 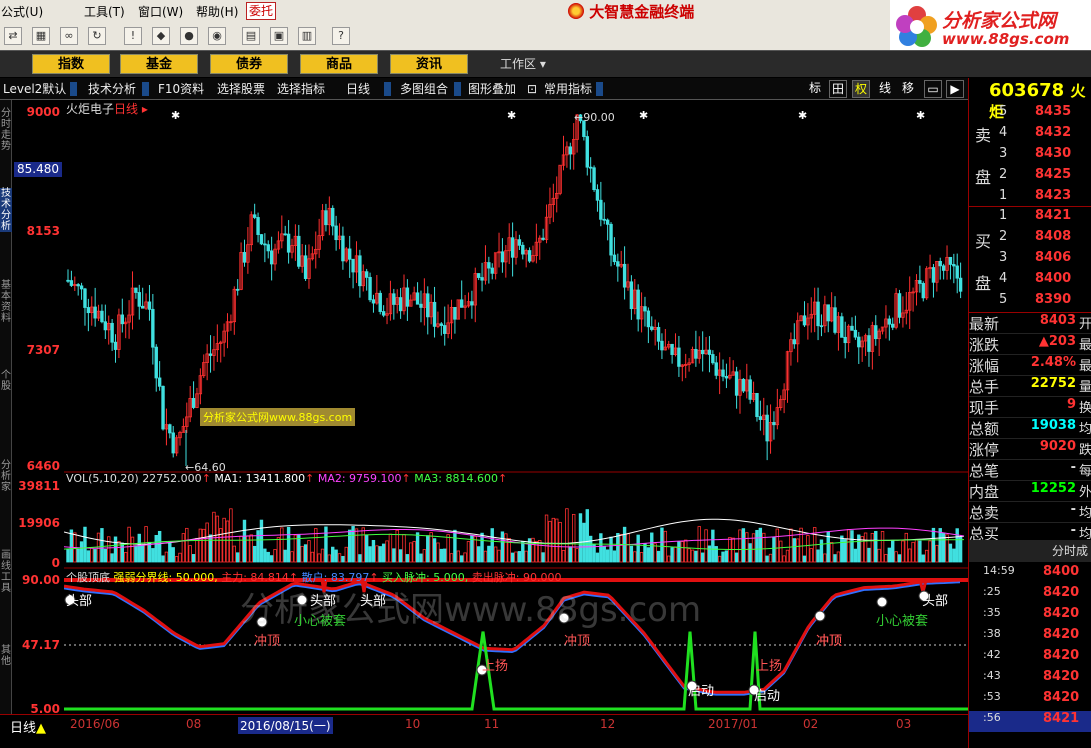 What do you see at coordinates (34, 89) in the screenshot?
I see `tab-level2: Level2默认` at bounding box center [34, 89].